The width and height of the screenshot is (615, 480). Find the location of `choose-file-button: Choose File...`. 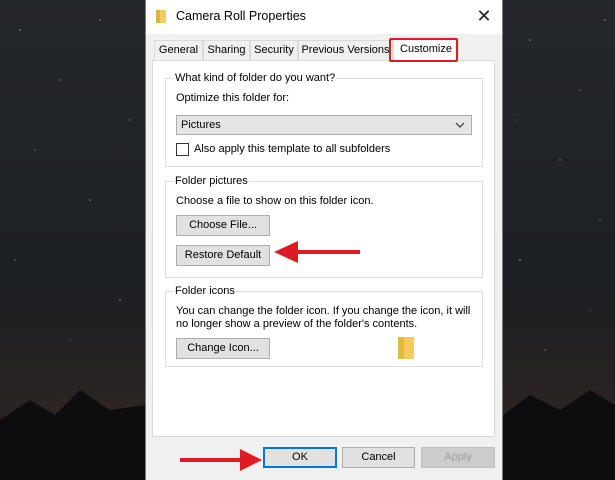

choose-file-button: Choose File... is located at coordinates (223, 225).